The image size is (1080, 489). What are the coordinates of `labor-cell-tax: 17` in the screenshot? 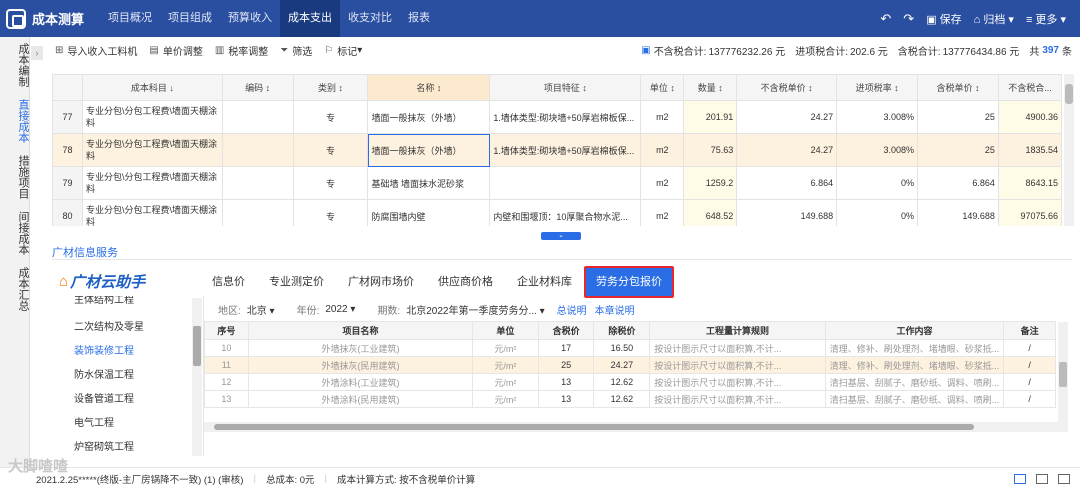 It's located at (566, 348).